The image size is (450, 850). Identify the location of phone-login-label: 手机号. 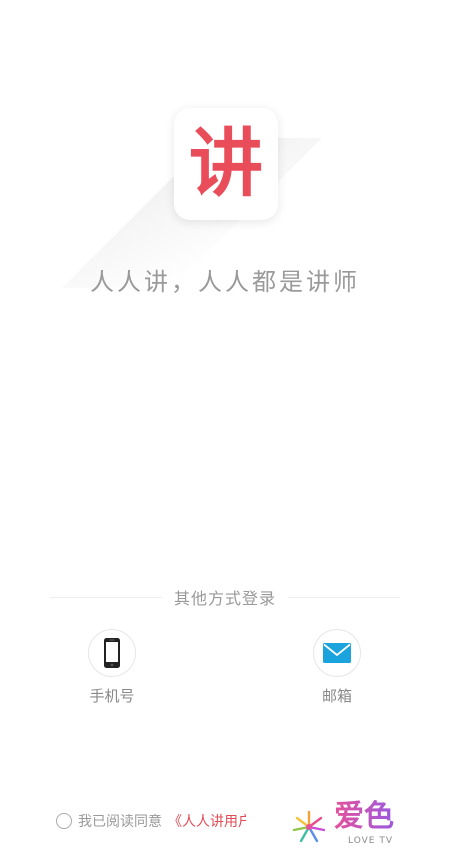
(112, 696).